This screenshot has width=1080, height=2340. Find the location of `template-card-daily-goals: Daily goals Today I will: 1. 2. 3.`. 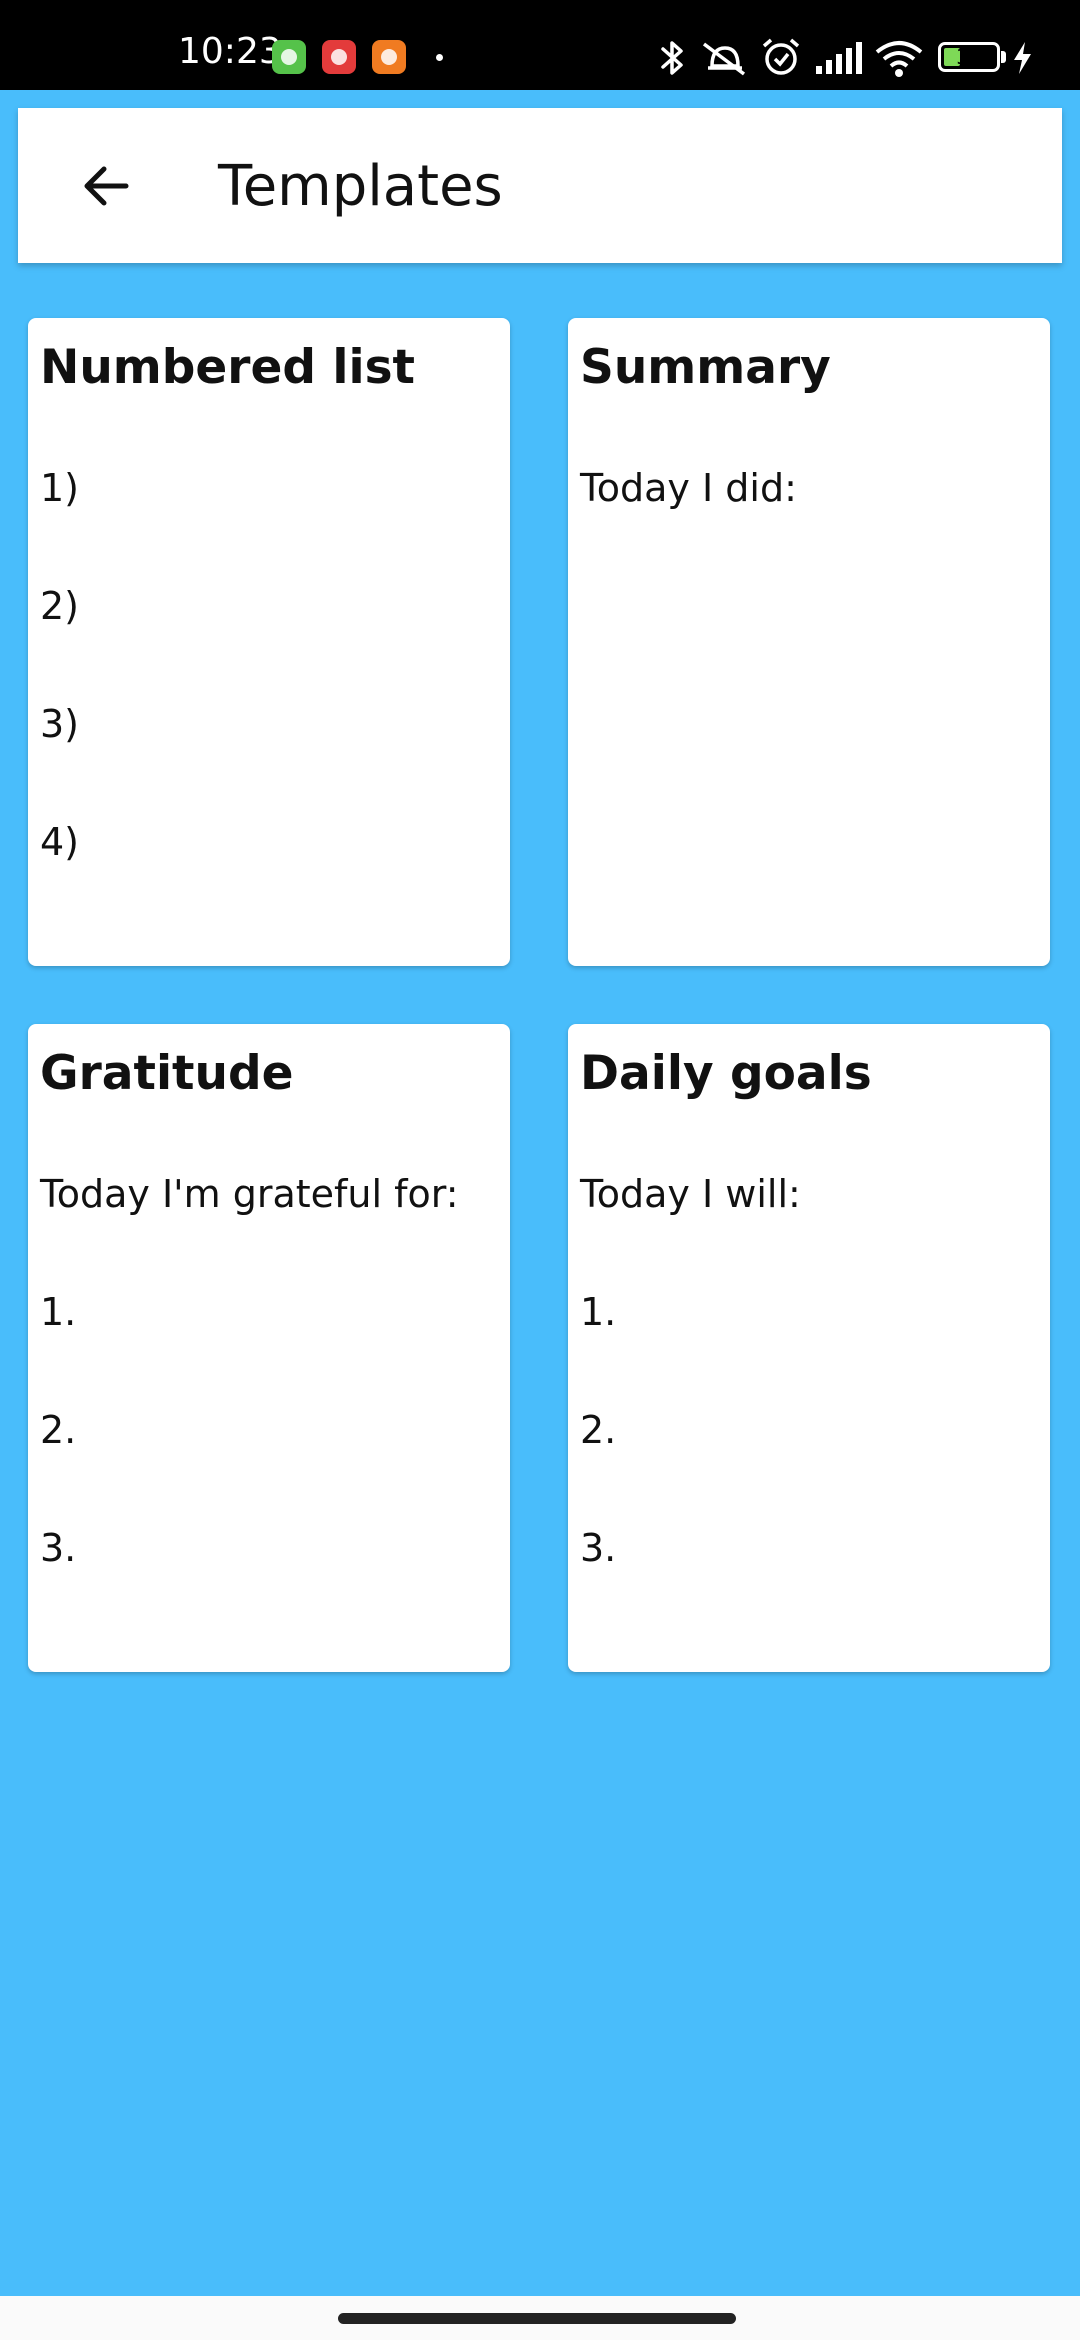

template-card-daily-goals: Daily goals Today I will: 1. 2. 3. is located at coordinates (809, 1348).